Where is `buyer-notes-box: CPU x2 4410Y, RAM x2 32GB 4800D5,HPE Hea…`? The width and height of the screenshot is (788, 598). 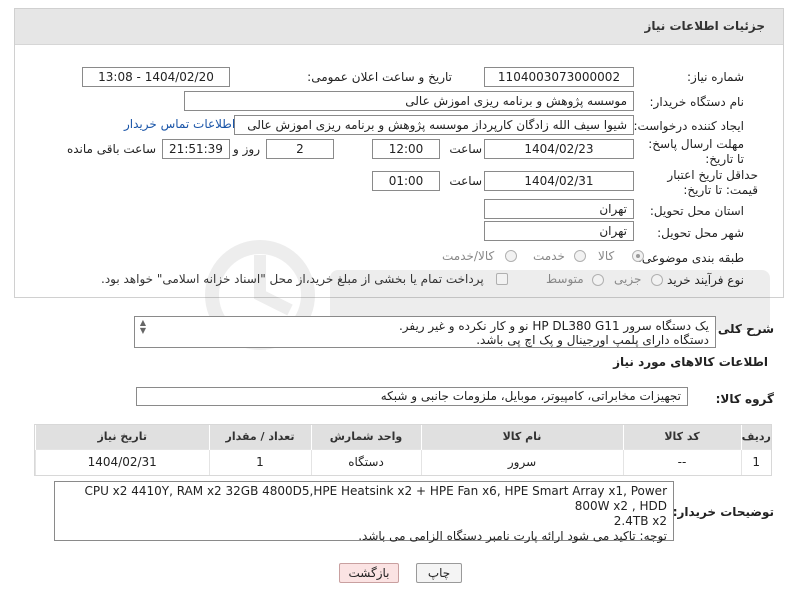
buyer-notes-box: CPU x2 4410Y, RAM x2 32GB 4800D5,HPE Hea… is located at coordinates (364, 512).